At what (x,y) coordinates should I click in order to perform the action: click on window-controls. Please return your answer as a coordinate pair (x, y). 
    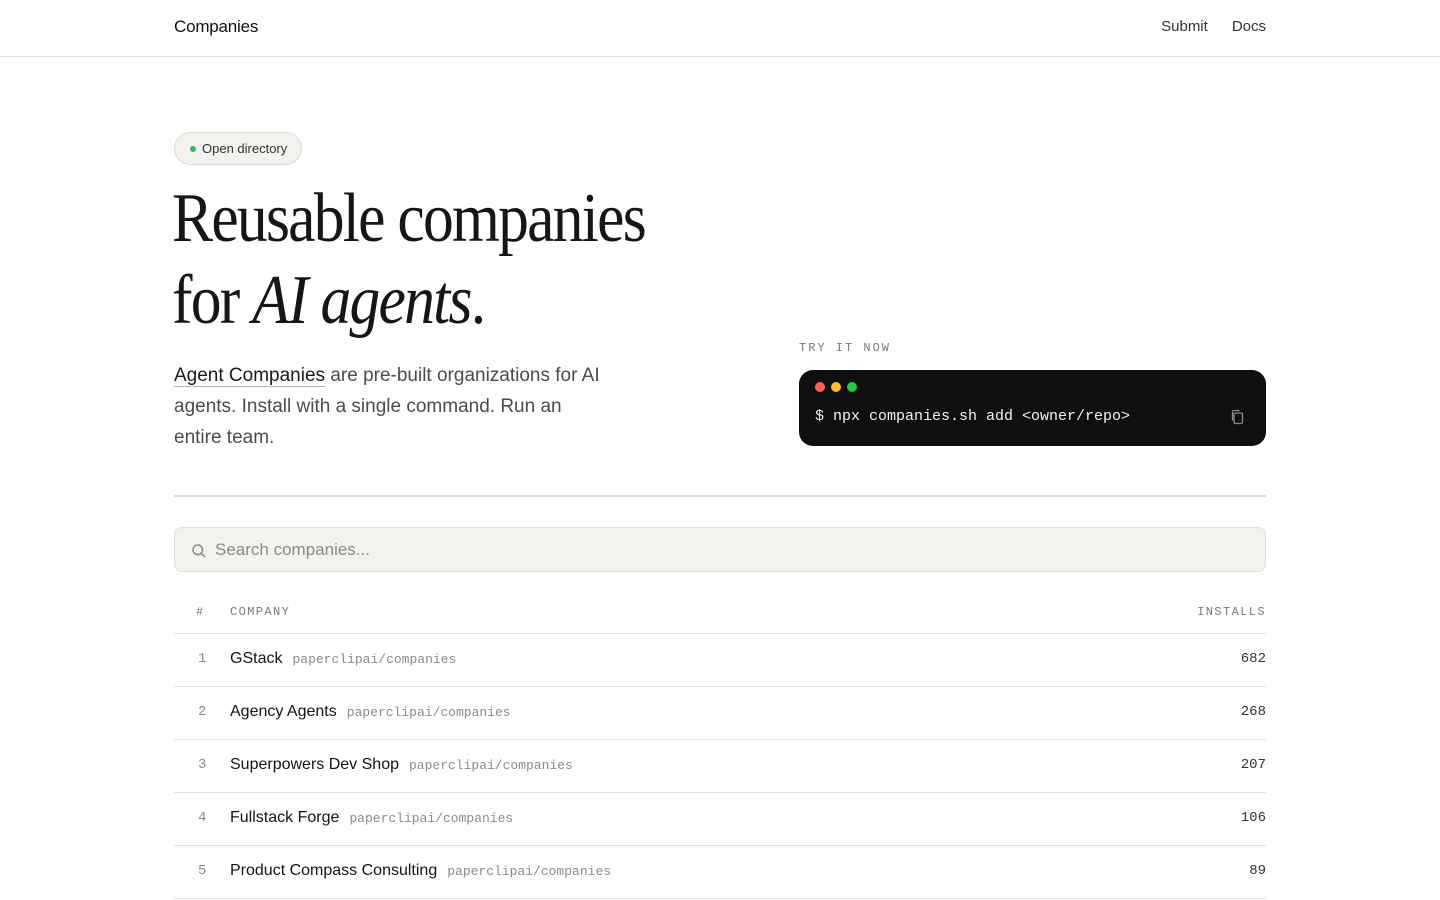
    Looking at the image, I should click on (836, 387).